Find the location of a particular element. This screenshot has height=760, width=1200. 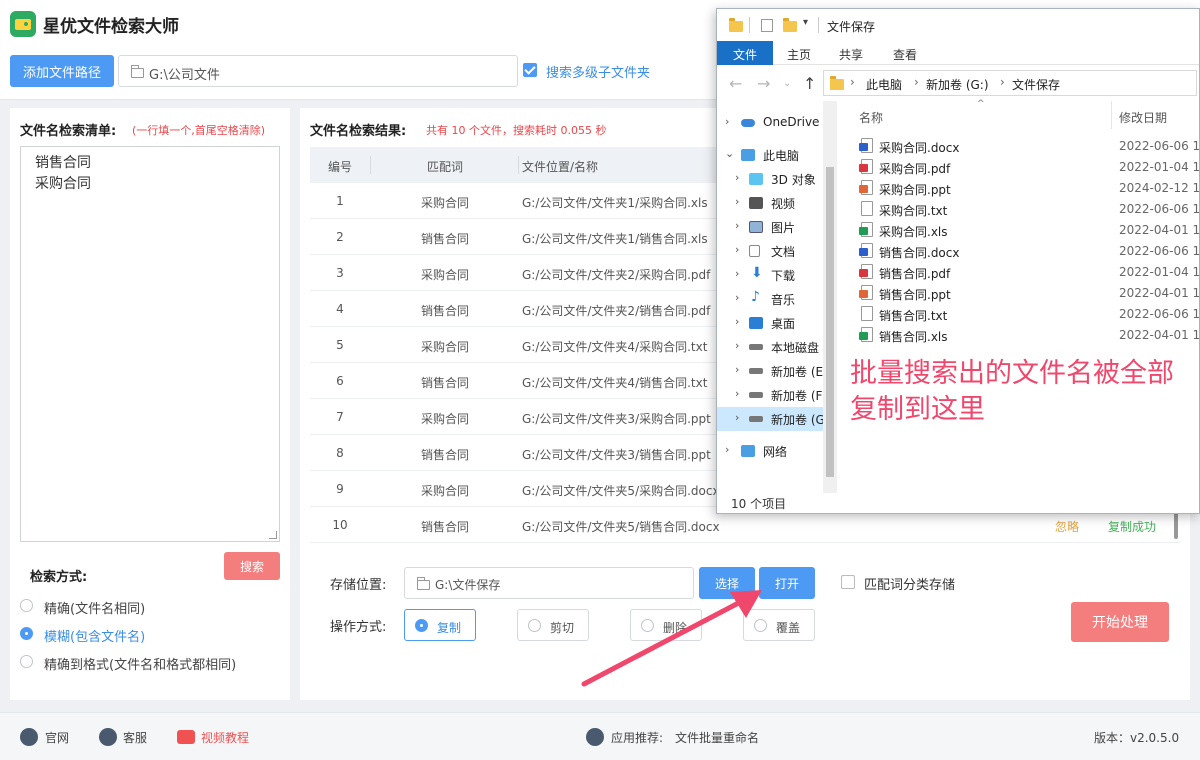

breadcrumb-pc: 此电脑 is located at coordinates (884, 84).